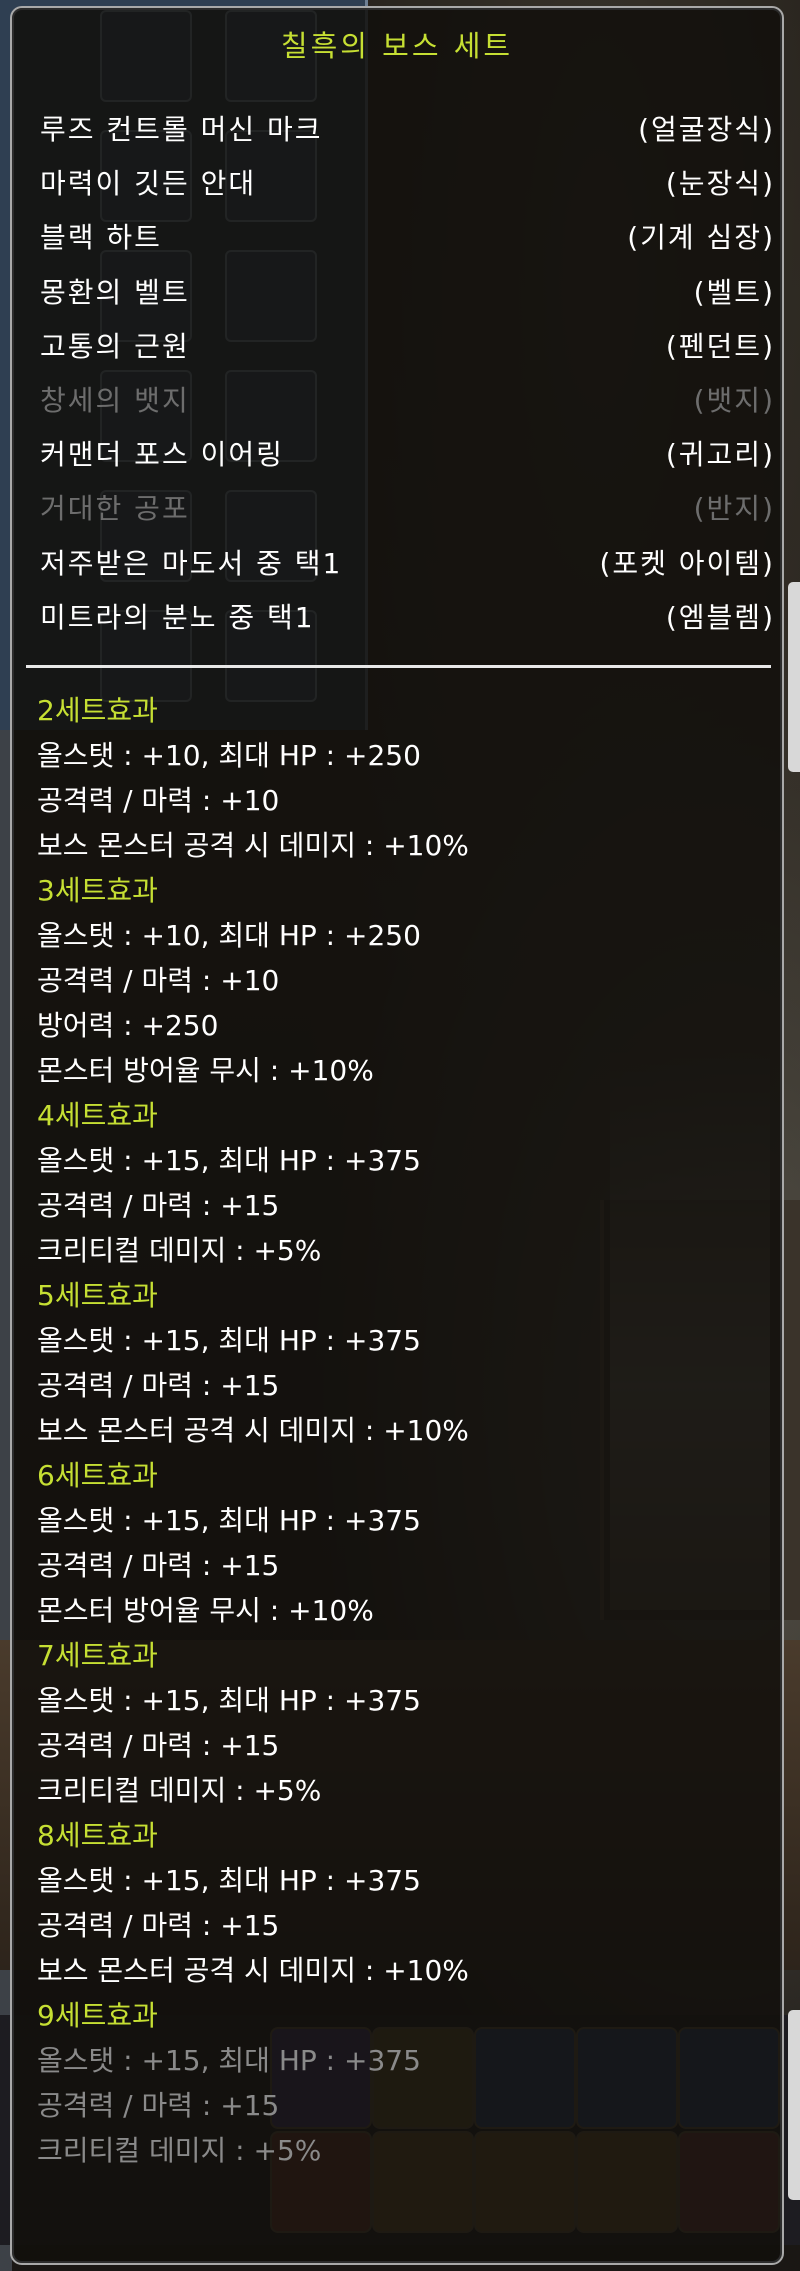 The height and width of the screenshot is (2271, 800). I want to click on set-item-slot: (눈장식), so click(720, 184).